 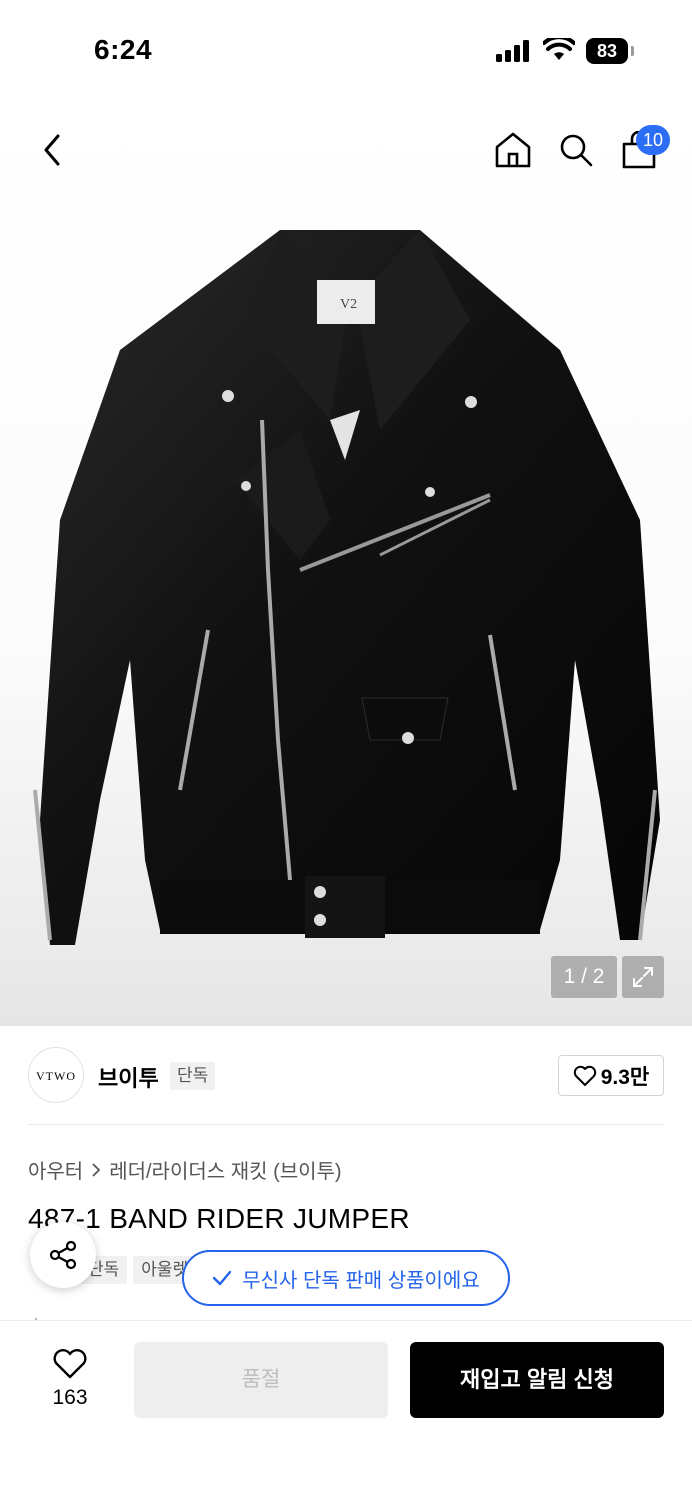 I want to click on exclusive-notice-text: 무신사 단독 판매 상품이에요, so click(x=361, y=1280).